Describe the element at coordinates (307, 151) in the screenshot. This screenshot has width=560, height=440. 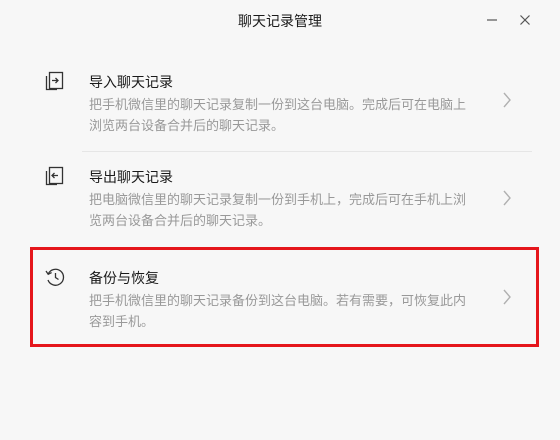
I see `divider` at that location.